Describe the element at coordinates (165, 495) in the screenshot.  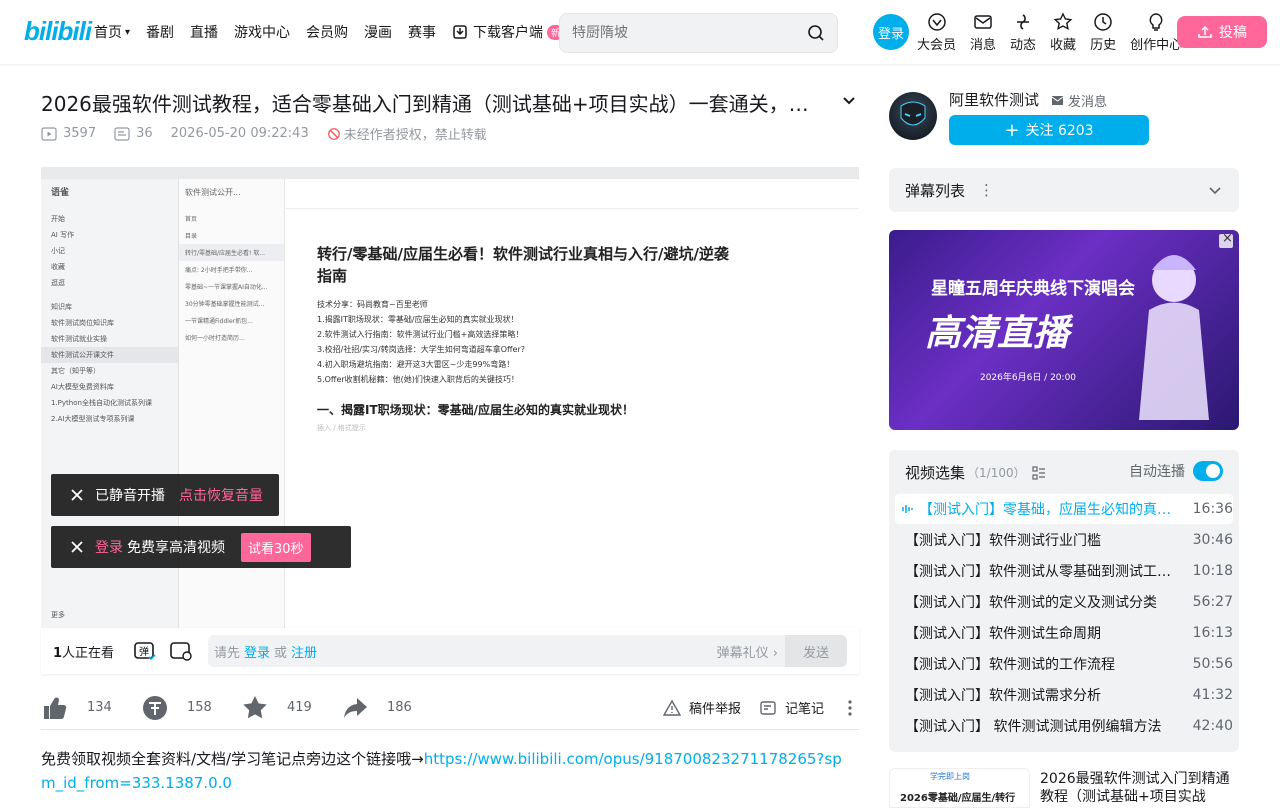
I see `mute-toast: 已静音开播 点击恢复音量` at that location.